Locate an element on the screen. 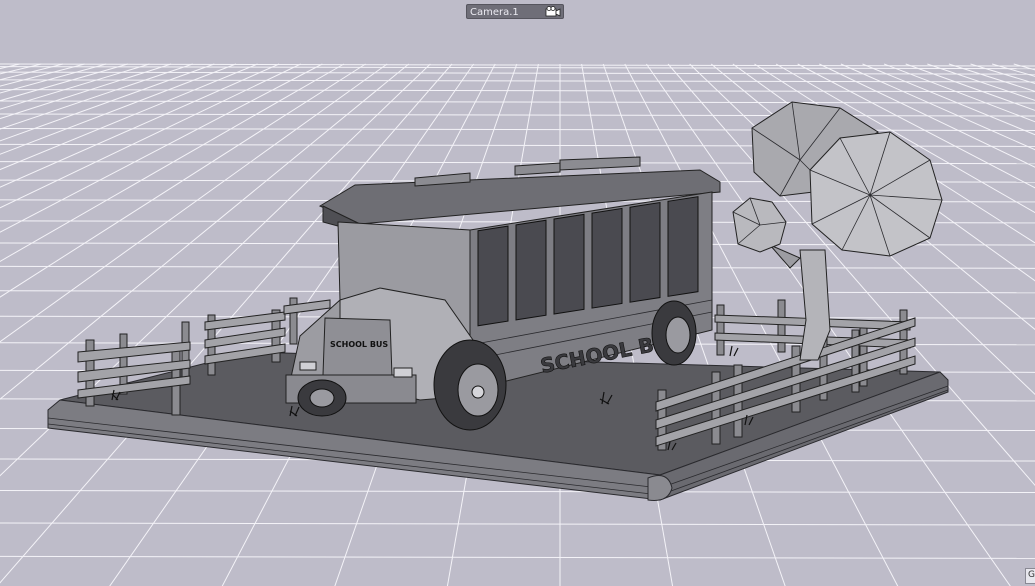 This screenshot has height=586, width=1035. bus-front-sign: SCHOOL BUS is located at coordinates (359, 344).